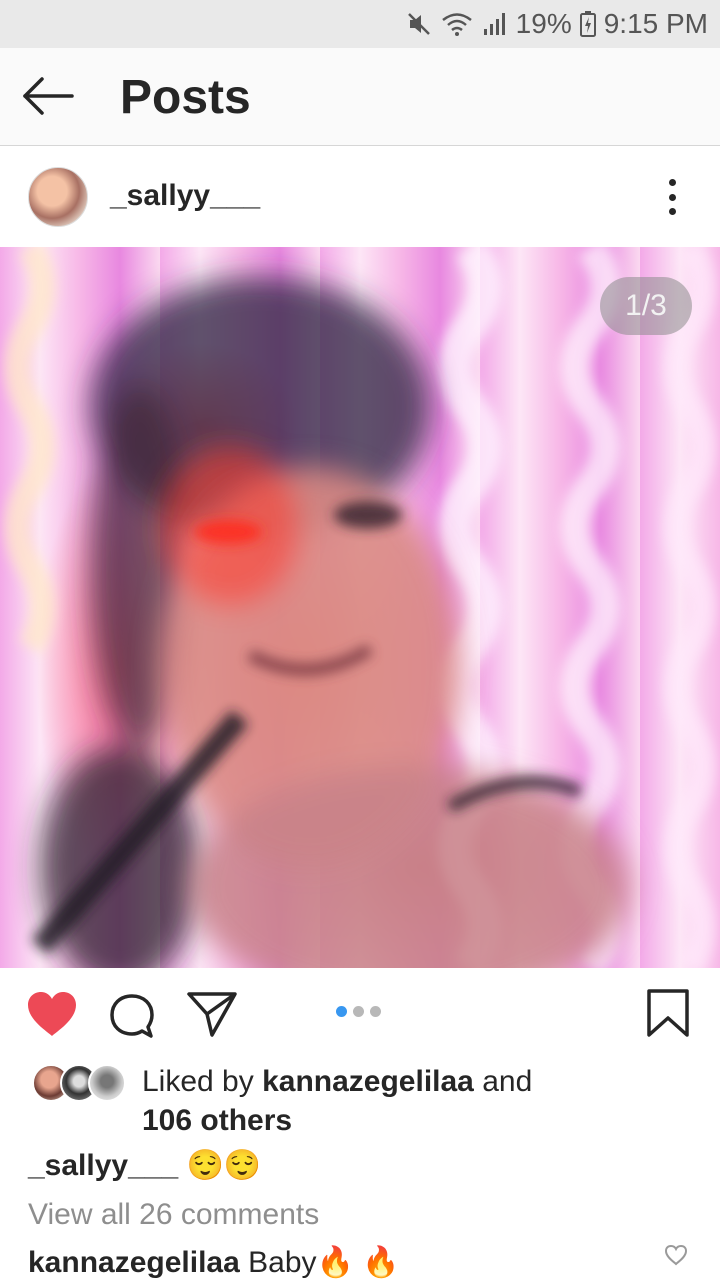 The image size is (720, 1280). I want to click on like-button, so click(52, 1014).